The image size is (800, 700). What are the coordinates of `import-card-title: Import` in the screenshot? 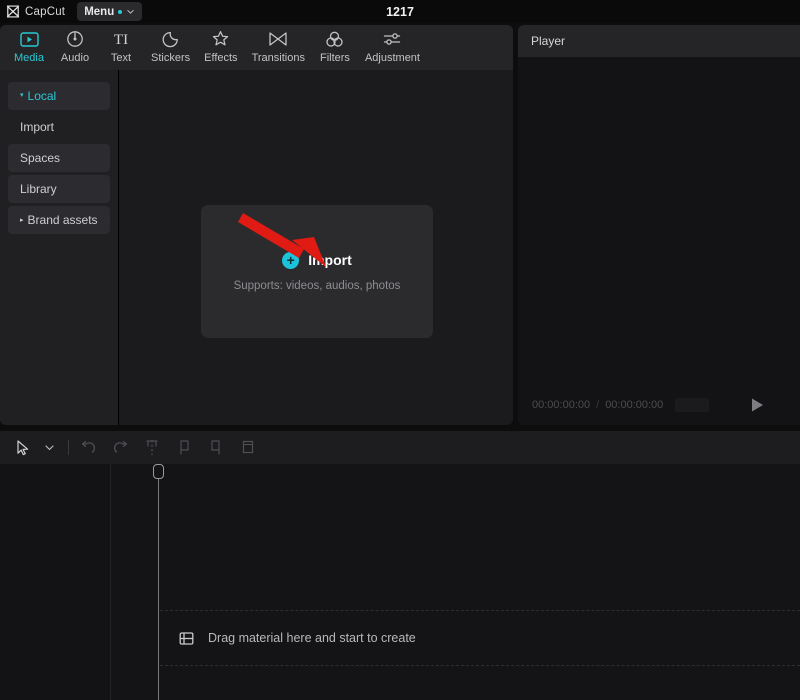 It's located at (330, 260).